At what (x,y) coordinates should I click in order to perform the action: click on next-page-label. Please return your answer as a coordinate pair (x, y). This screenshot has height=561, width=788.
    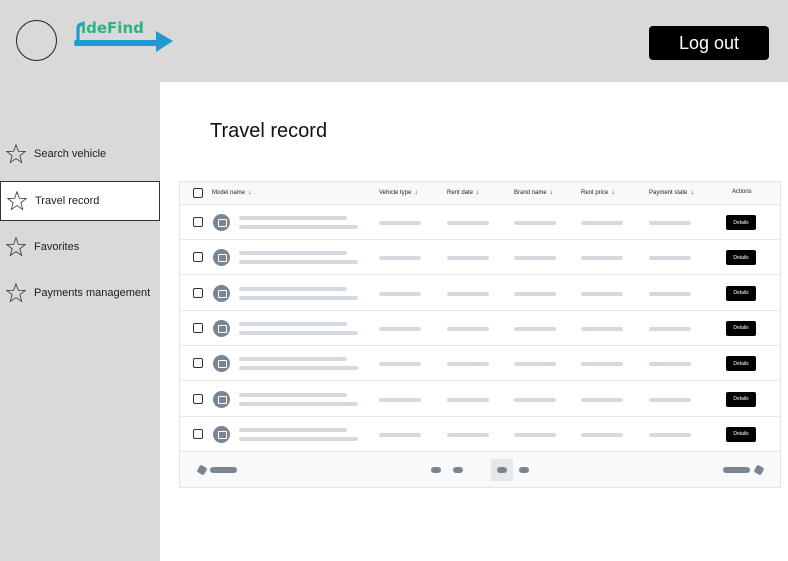
    Looking at the image, I should click on (736, 470).